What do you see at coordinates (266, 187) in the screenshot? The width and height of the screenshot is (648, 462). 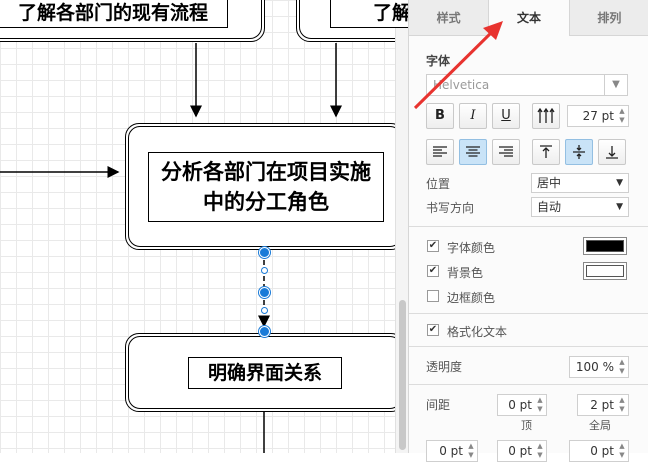 I see `node-middle-label: 分析各部门在项目实施中的分工角色` at bounding box center [266, 187].